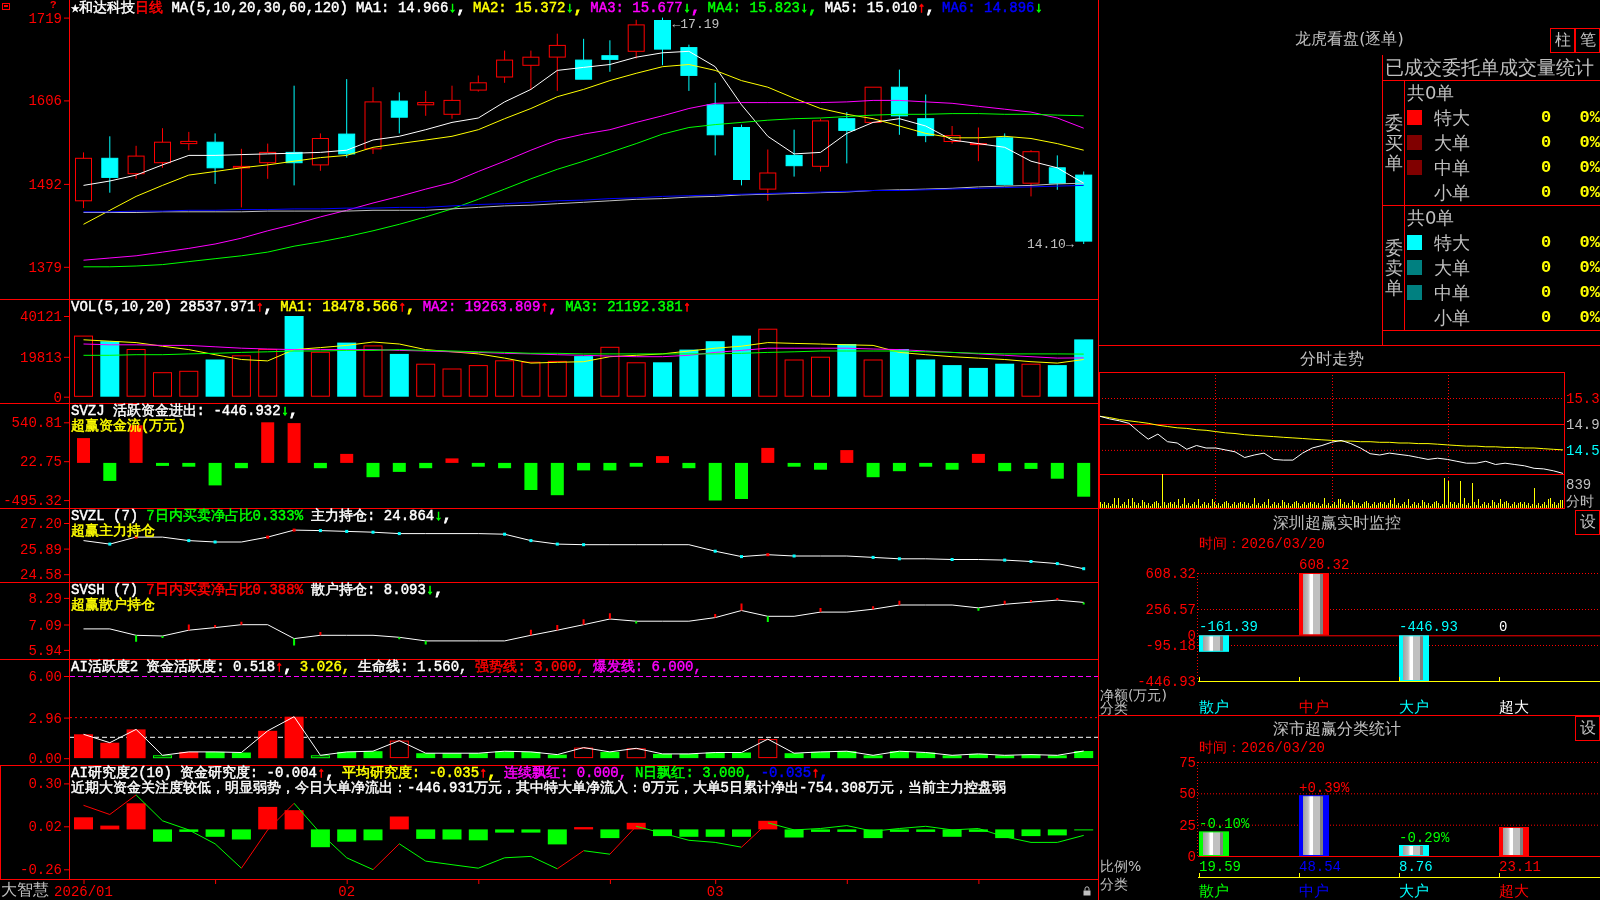  I want to click on axis-label: 50, so click(1187, 794).